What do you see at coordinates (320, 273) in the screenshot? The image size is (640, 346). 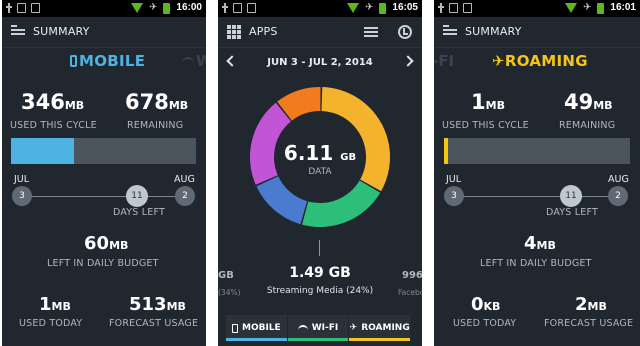 I see `selected-category-value: 1.49 GB` at bounding box center [320, 273].